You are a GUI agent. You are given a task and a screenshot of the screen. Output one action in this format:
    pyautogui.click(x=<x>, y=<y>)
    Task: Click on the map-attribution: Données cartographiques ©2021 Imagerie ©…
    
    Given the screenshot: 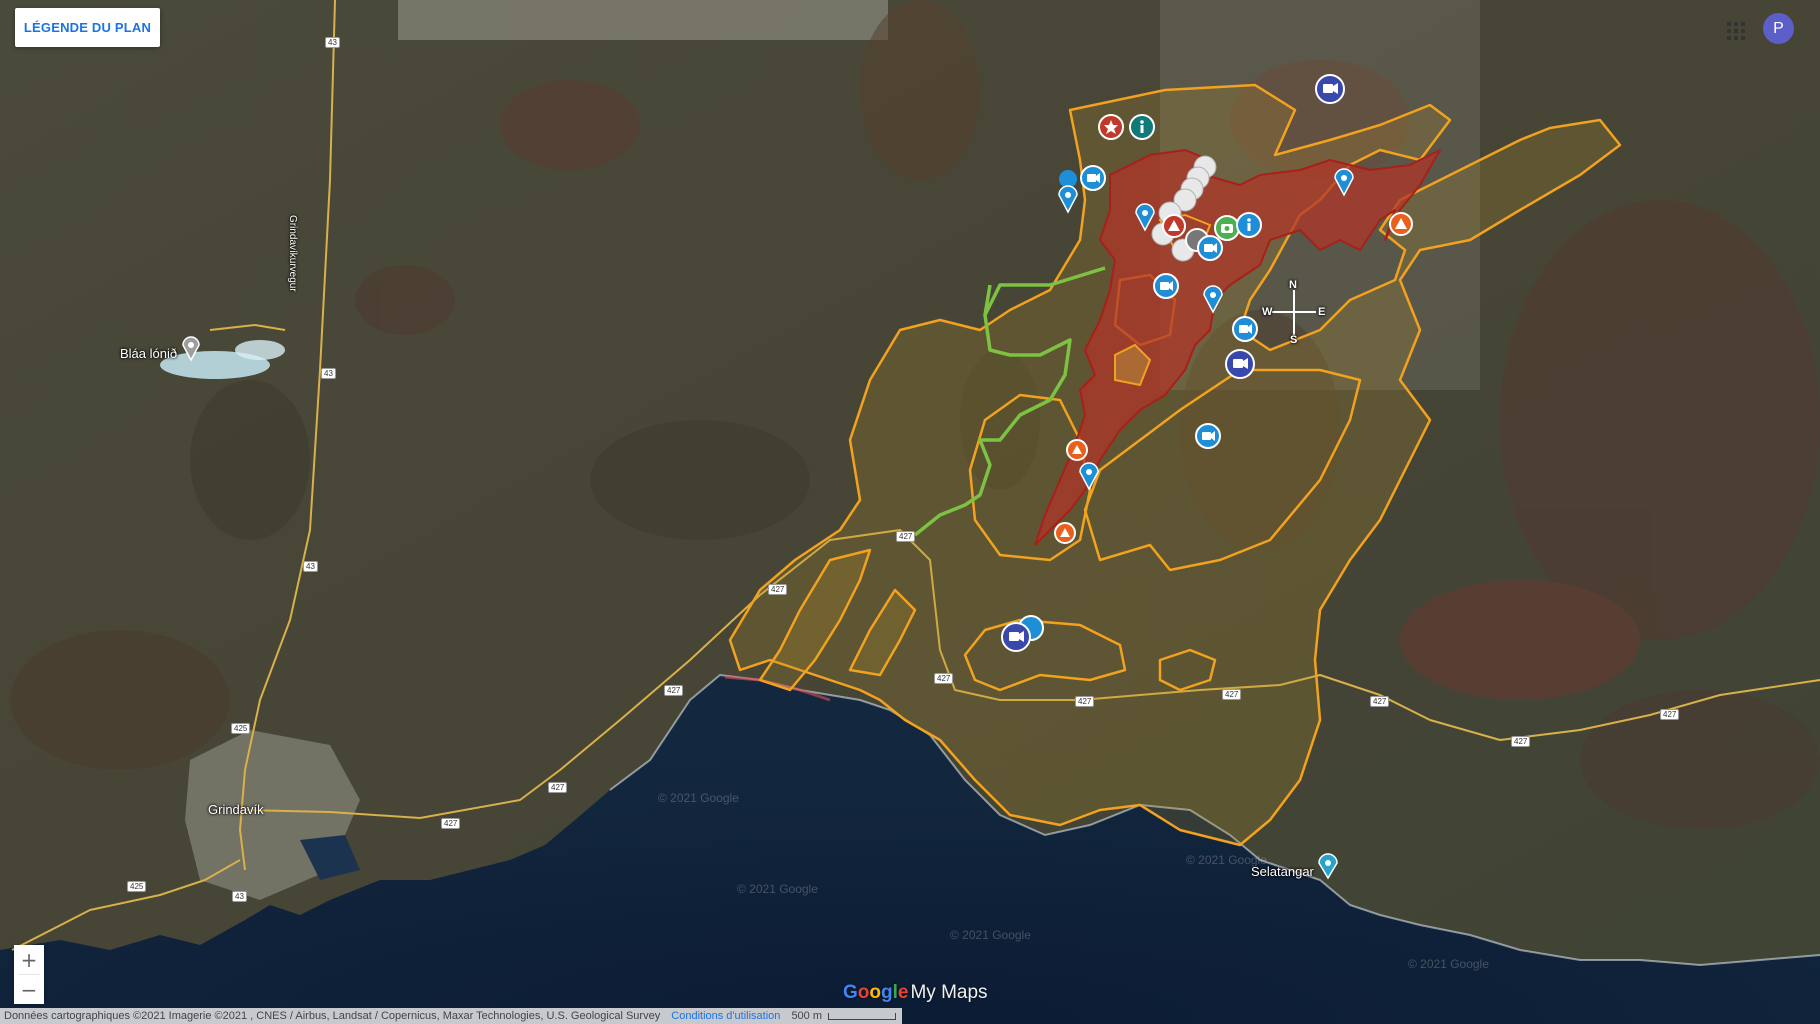 What is the action you would take?
    pyautogui.click(x=332, y=1016)
    